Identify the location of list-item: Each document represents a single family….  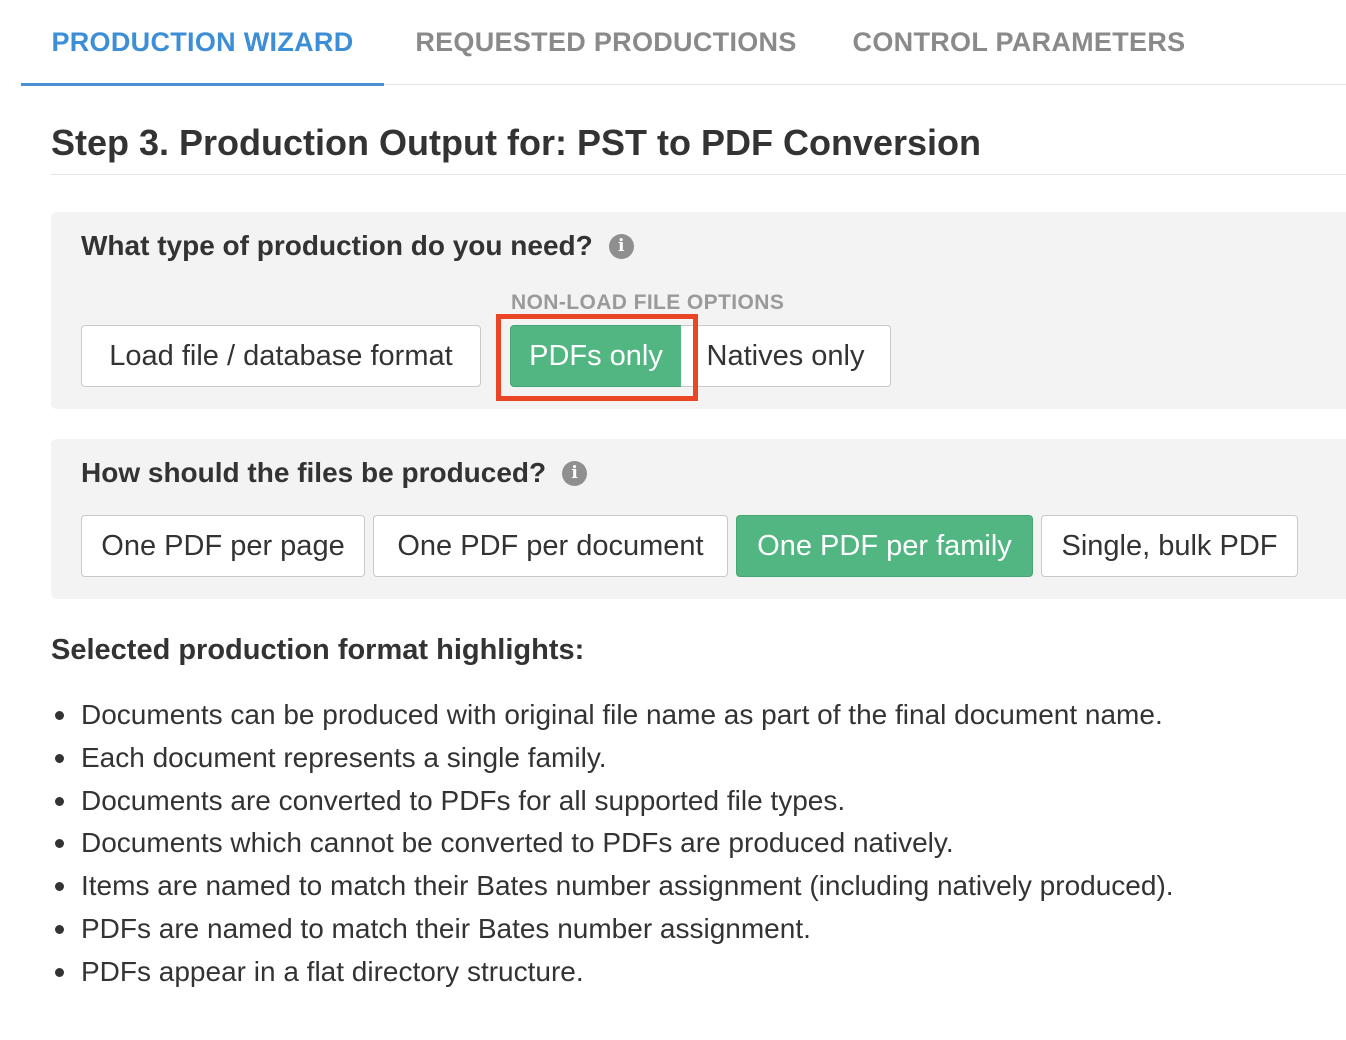
(696, 758).